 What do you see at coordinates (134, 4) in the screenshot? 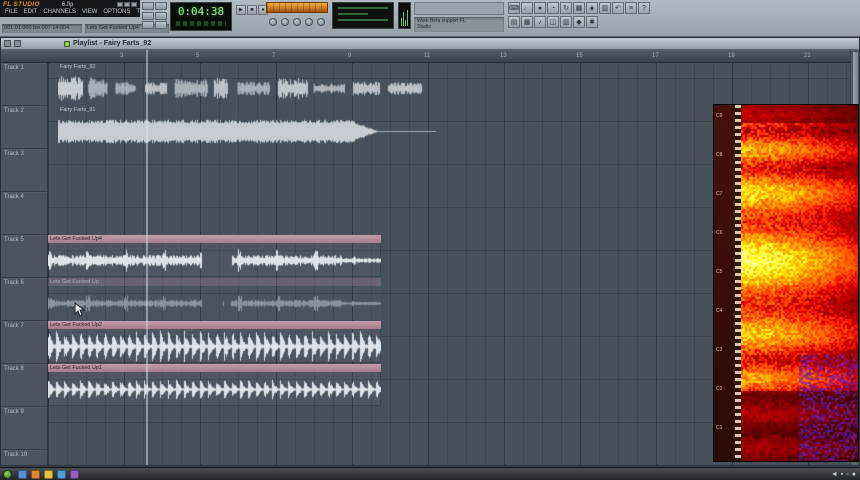
I see `close-button` at bounding box center [134, 4].